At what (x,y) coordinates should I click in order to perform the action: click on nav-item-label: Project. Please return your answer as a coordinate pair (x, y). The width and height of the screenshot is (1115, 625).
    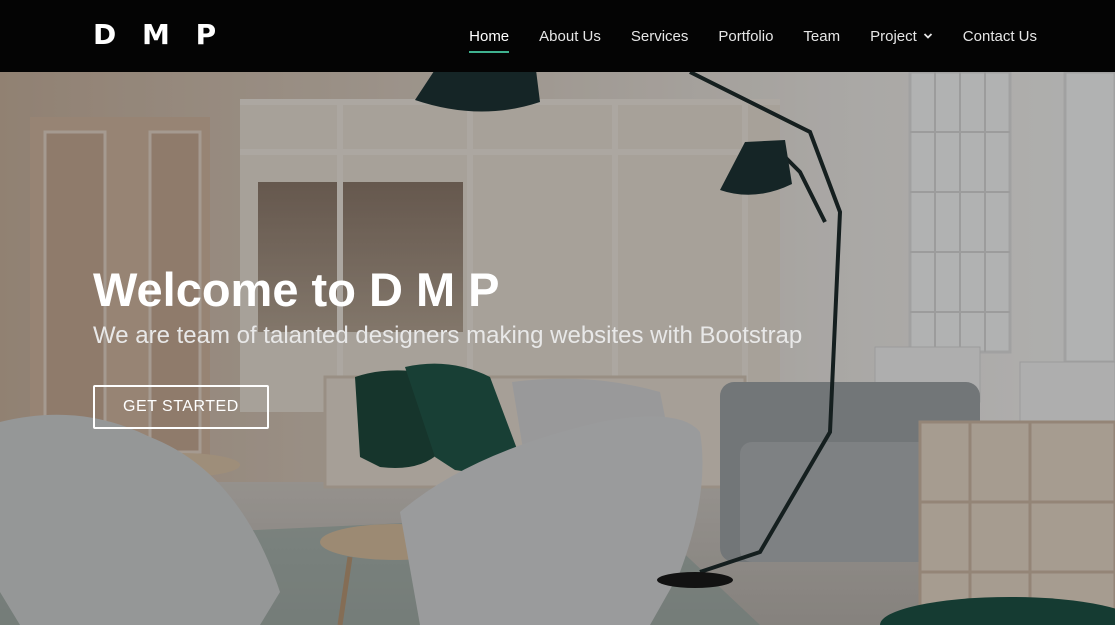
    Looking at the image, I should click on (893, 36).